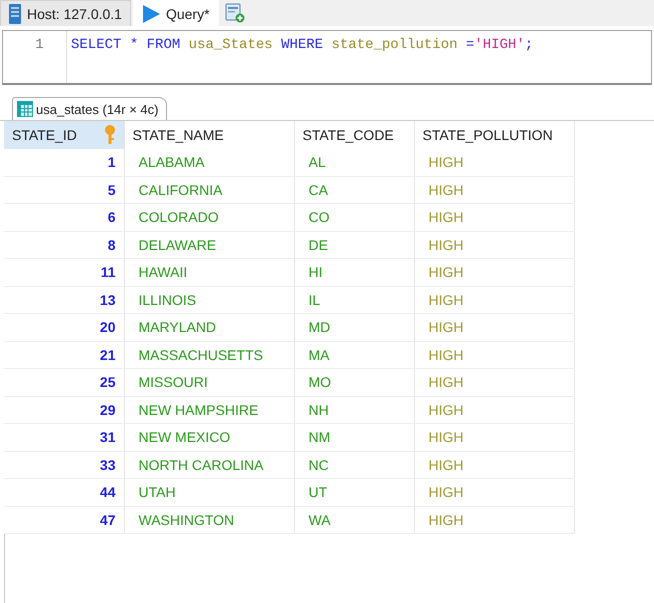 This screenshot has height=603, width=654. Describe the element at coordinates (354, 520) in the screenshot. I see `table-cell: WA` at that location.